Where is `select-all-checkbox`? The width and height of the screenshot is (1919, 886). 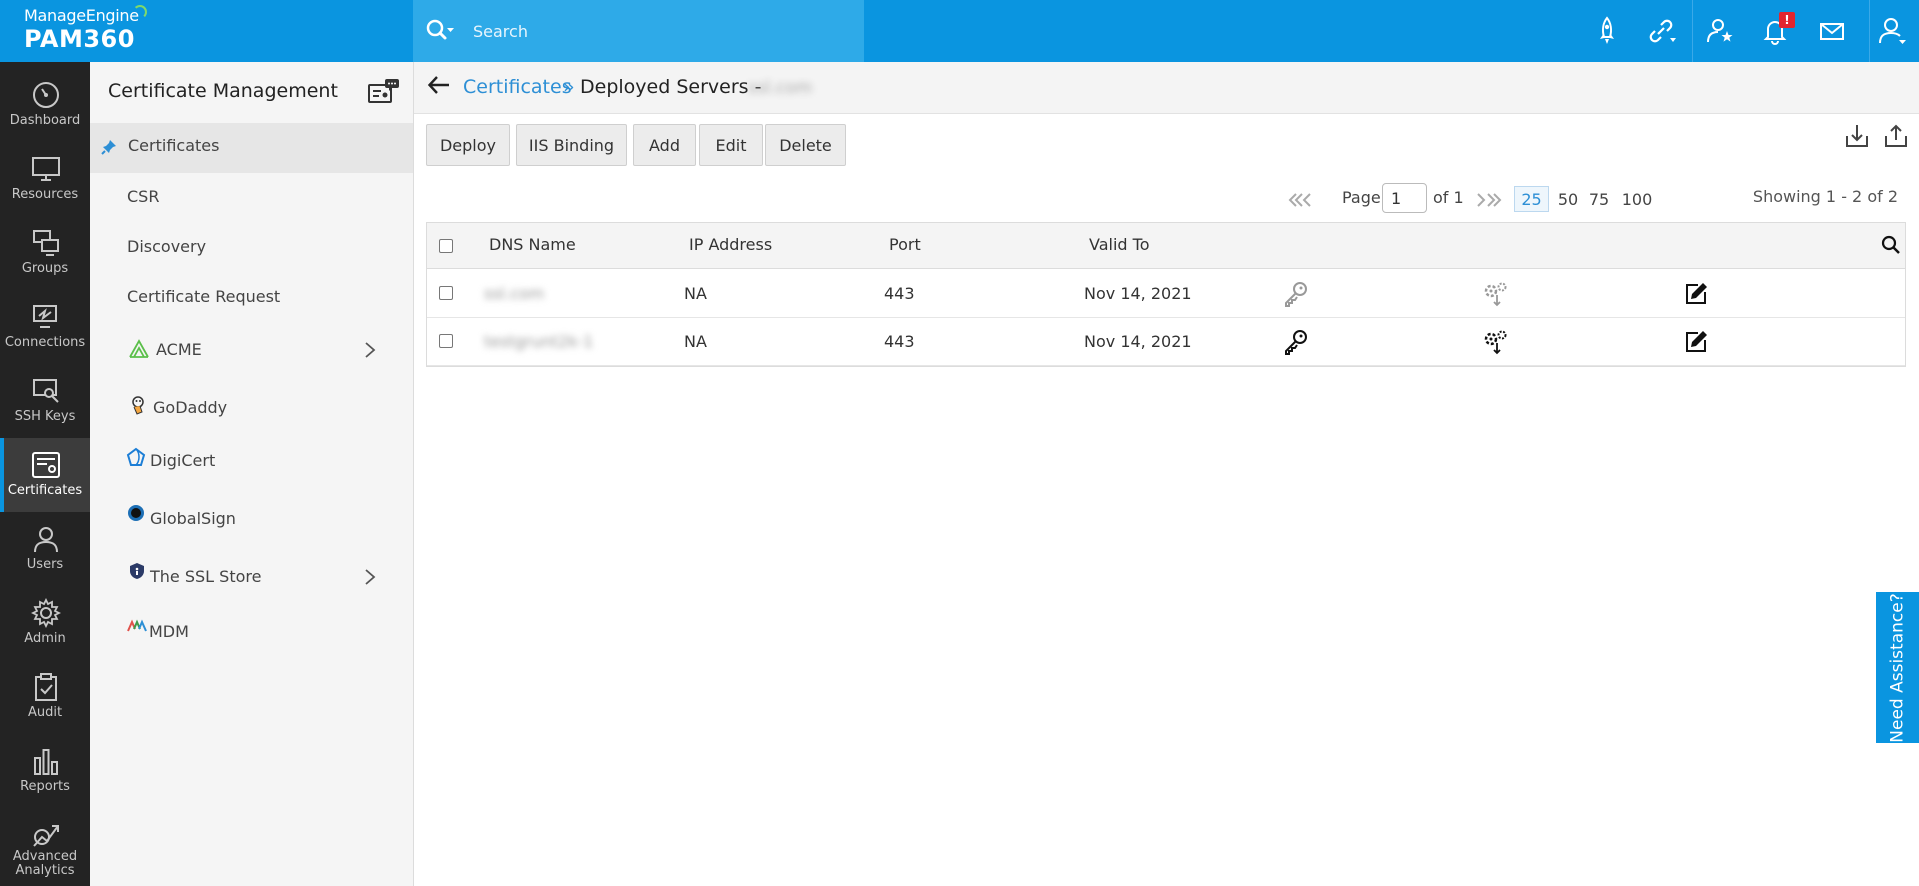
select-all-checkbox is located at coordinates (446, 246).